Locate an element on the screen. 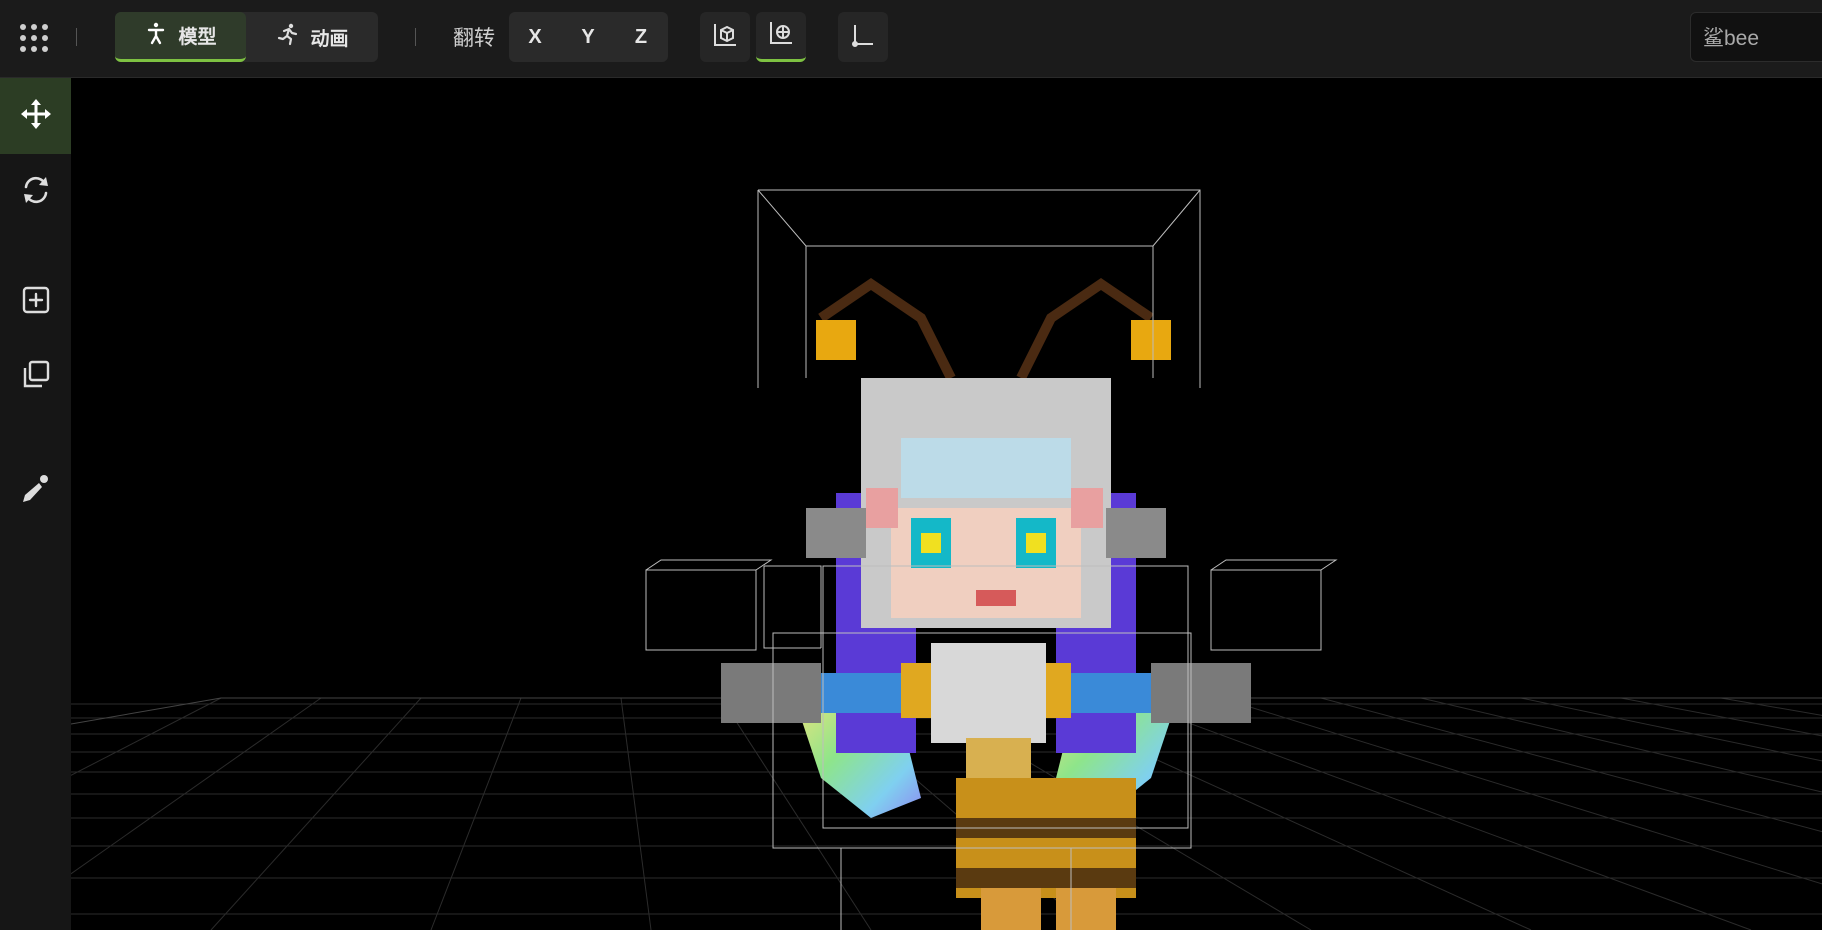  tab-model: 模型 is located at coordinates (180, 37).